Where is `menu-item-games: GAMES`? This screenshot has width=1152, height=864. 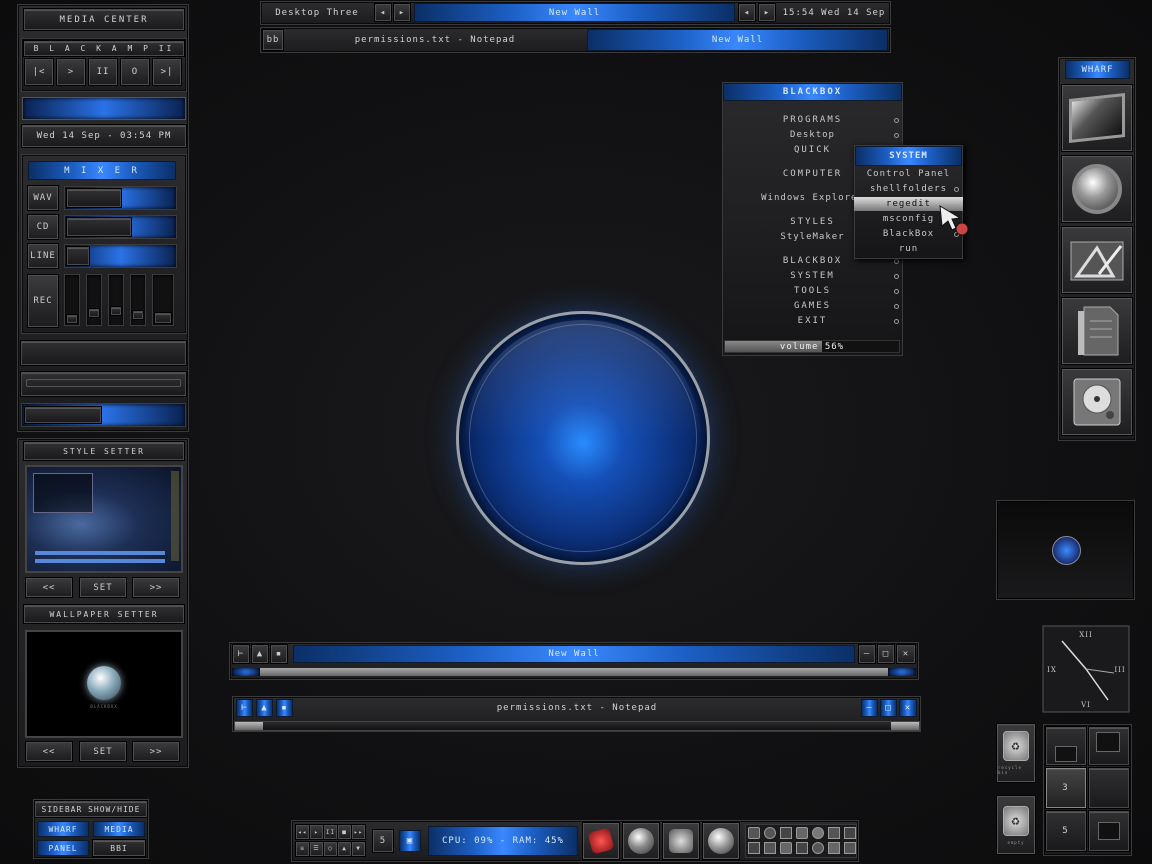
menu-item-games: GAMES is located at coordinates (812, 306).